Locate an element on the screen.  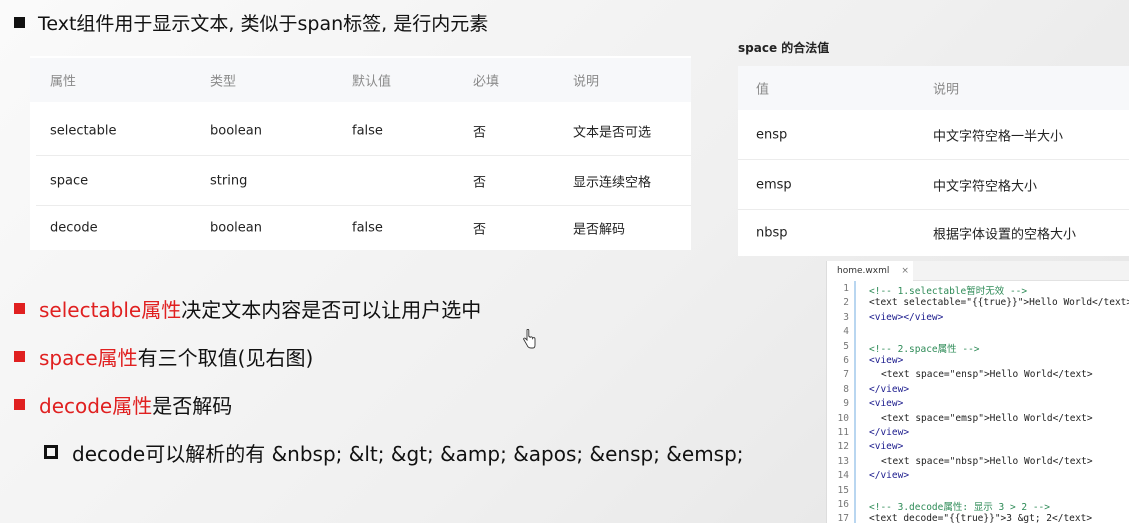
bullet-decode: decode属性 是否解码 is located at coordinates (123, 404).